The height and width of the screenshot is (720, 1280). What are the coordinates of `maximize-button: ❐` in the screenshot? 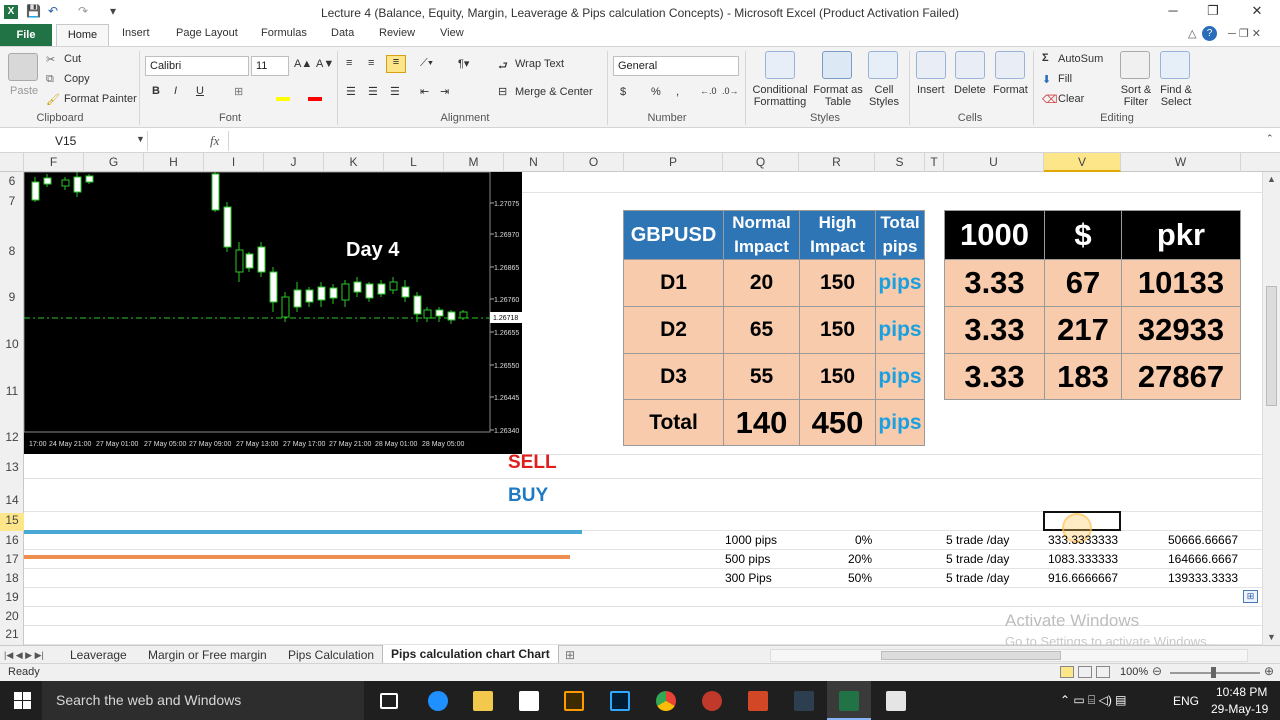 It's located at (1213, 13).